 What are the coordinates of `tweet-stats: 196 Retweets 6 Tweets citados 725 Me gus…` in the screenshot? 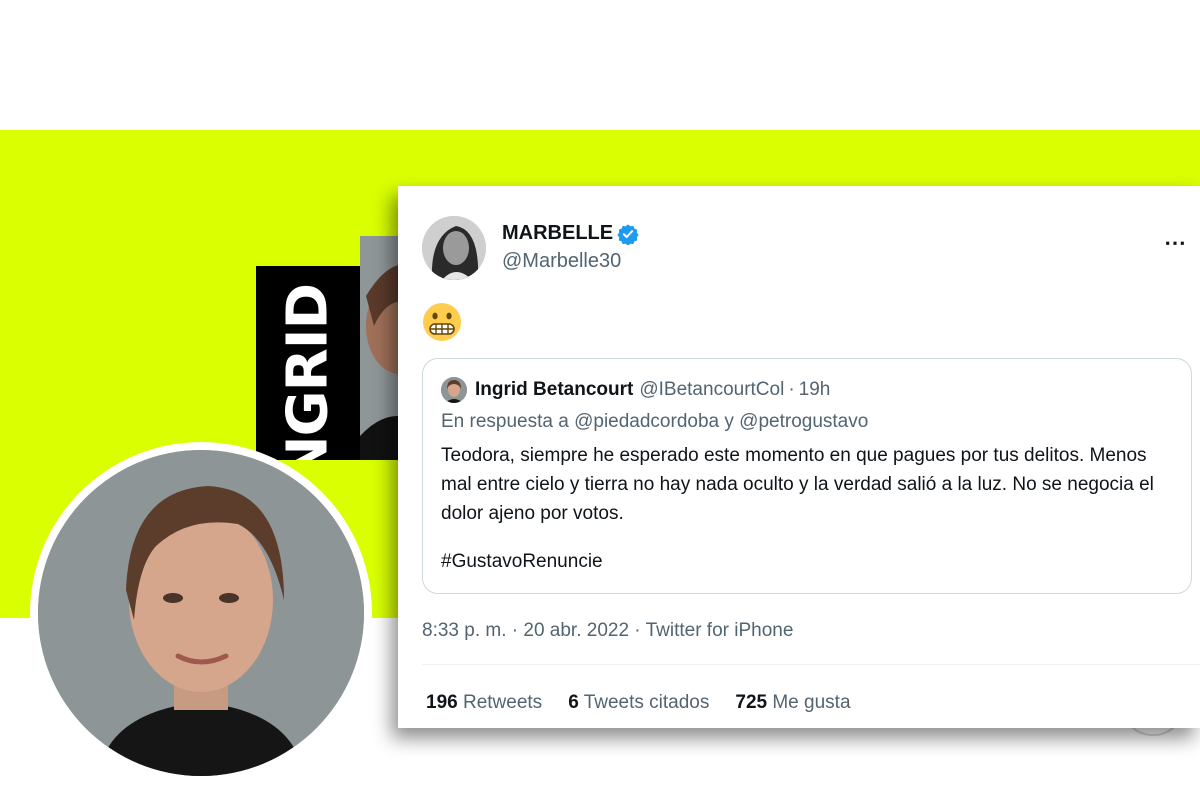 It's located at (651, 703).